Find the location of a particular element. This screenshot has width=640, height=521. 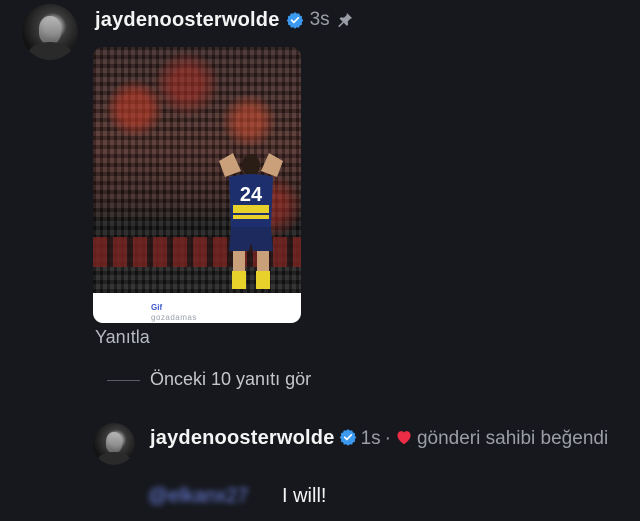

gif-label: Gif is located at coordinates (157, 307).